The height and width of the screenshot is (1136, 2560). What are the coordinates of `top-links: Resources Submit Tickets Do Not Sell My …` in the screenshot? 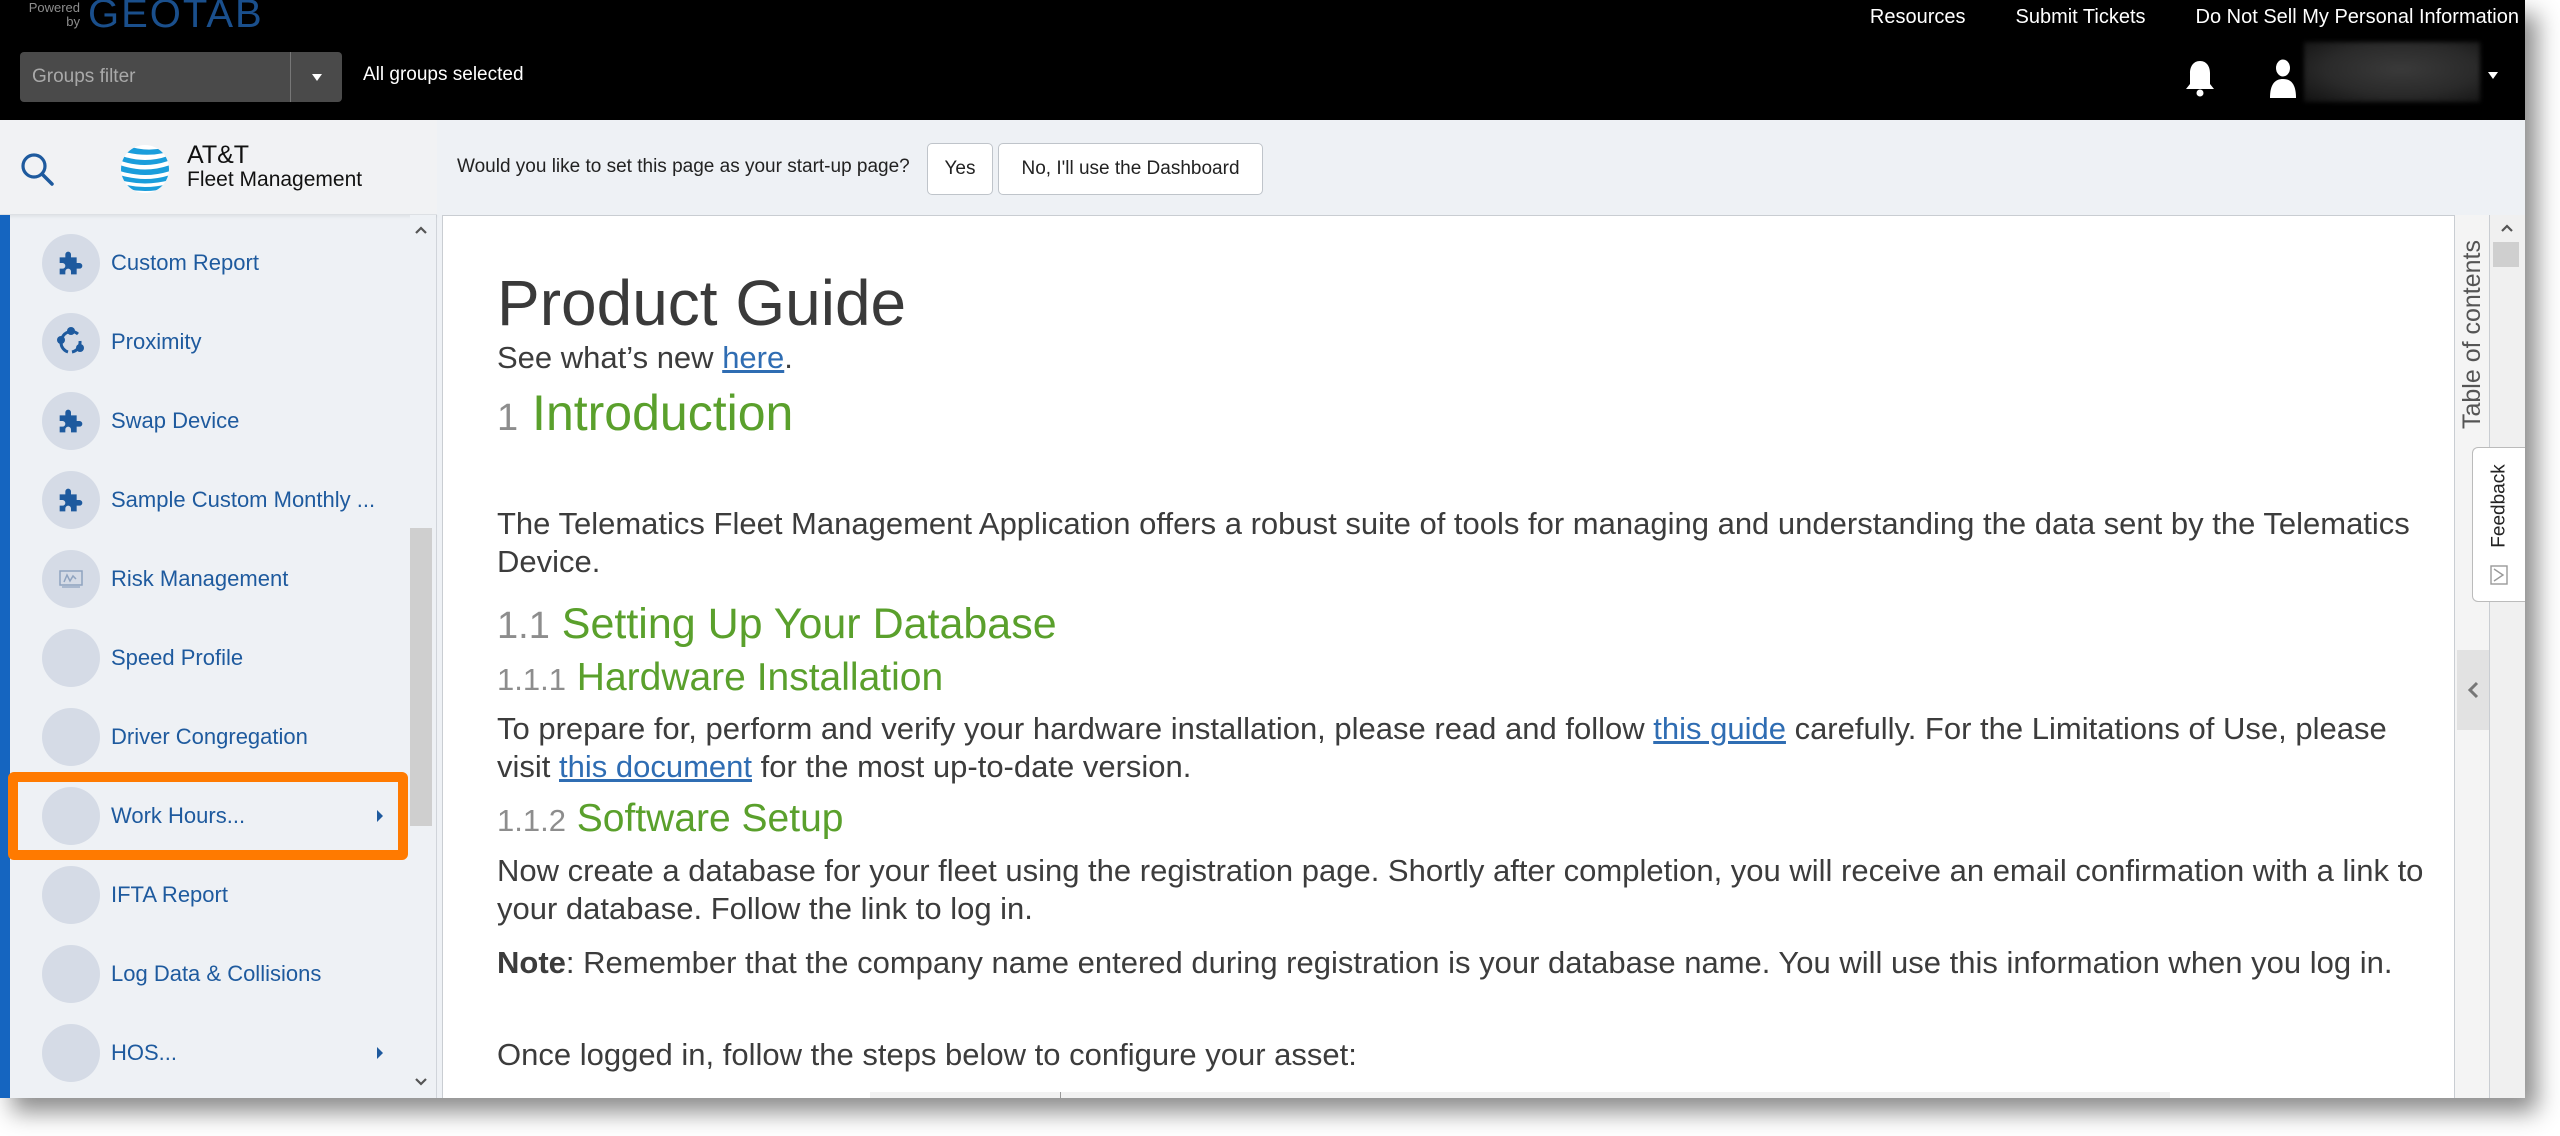 It's located at (2194, 17).